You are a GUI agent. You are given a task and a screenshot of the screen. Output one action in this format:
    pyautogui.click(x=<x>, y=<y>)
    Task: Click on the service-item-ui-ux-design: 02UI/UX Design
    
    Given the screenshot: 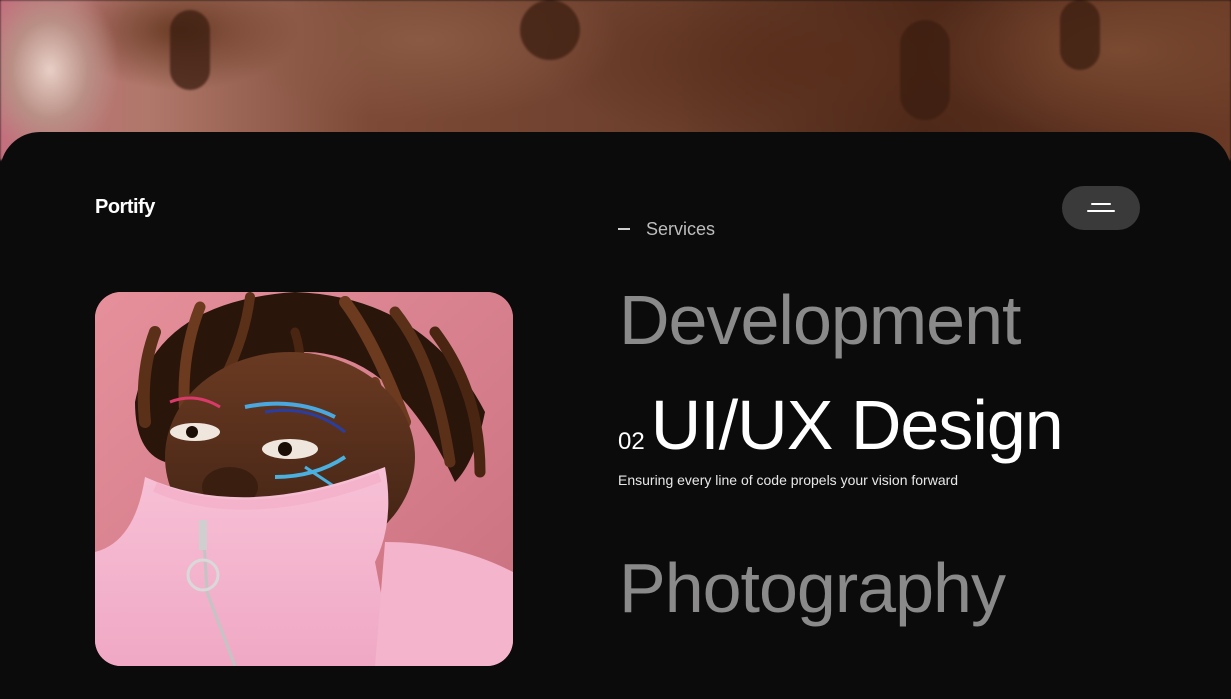 What is the action you would take?
    pyautogui.click(x=841, y=425)
    